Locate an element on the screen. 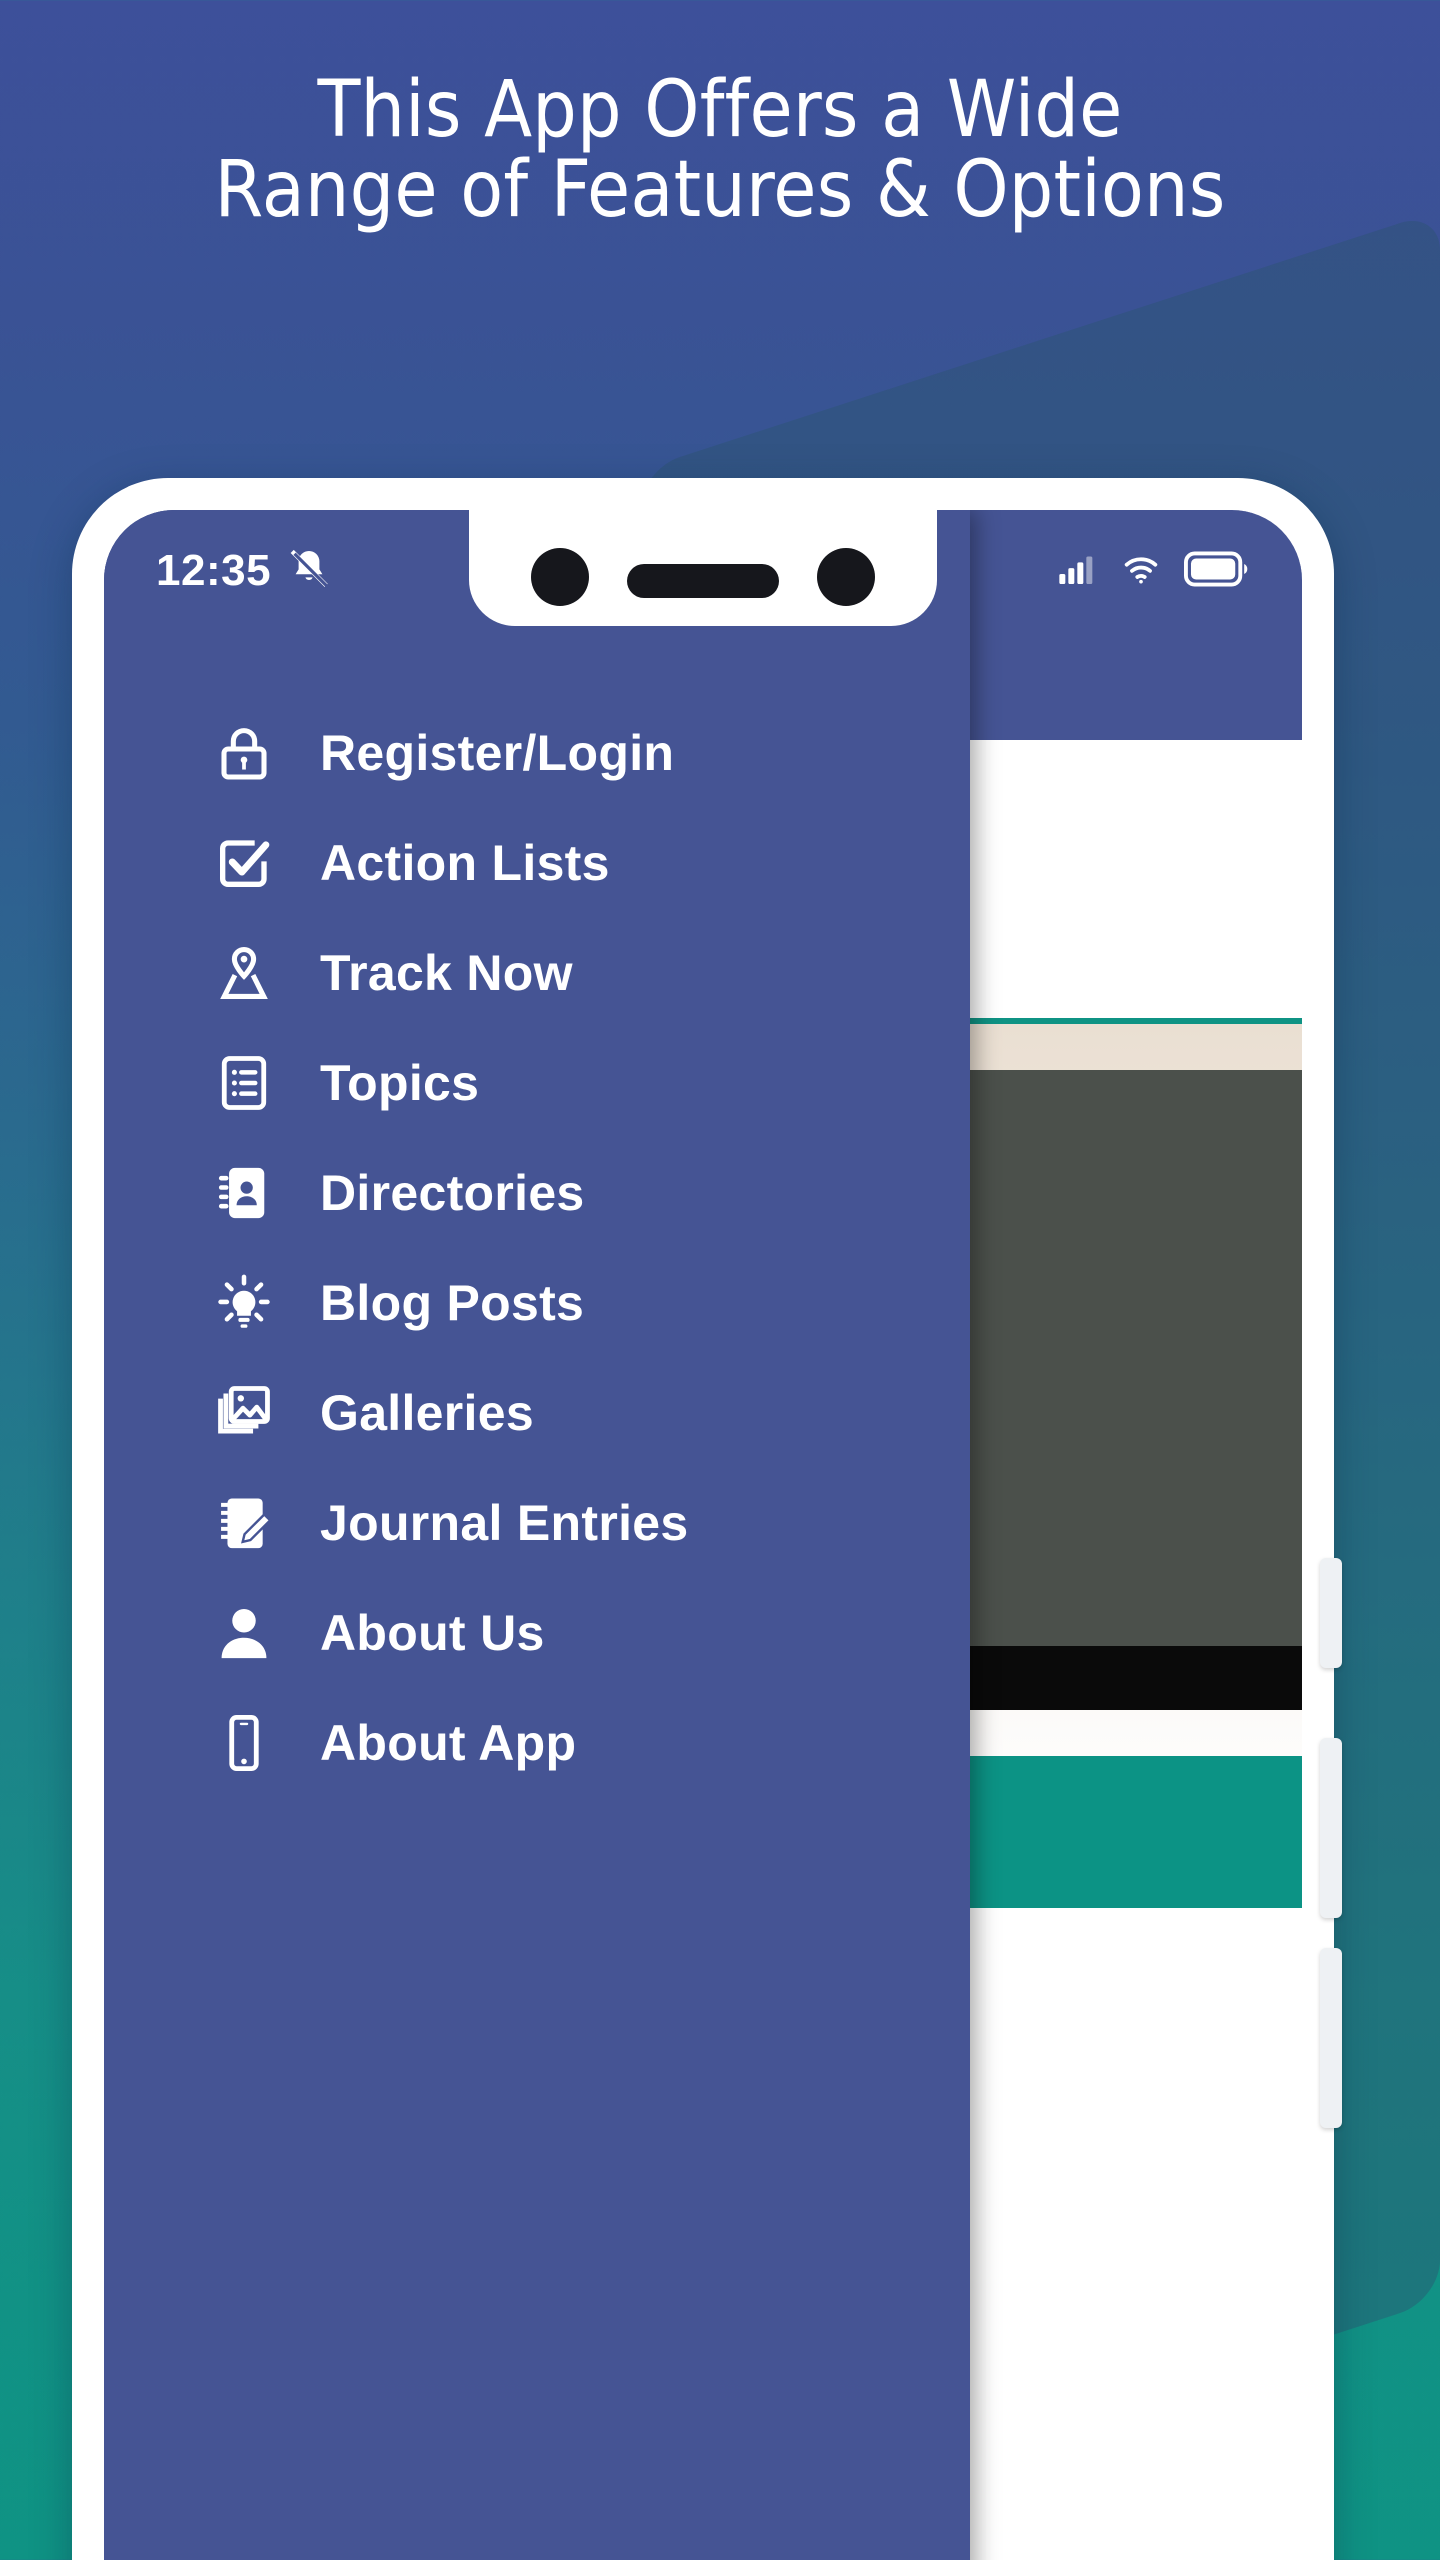 This screenshot has height=2560, width=1440. drawer-item-register-login: Register/Login is located at coordinates (537, 753).